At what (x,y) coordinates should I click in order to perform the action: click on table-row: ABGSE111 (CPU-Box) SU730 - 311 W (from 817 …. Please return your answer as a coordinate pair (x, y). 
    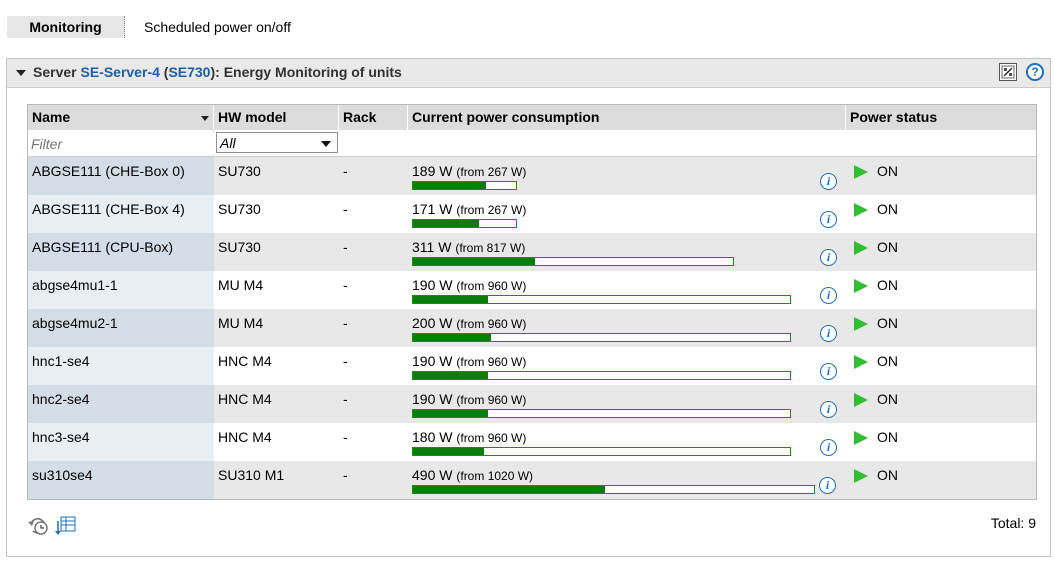
    Looking at the image, I should click on (532, 252).